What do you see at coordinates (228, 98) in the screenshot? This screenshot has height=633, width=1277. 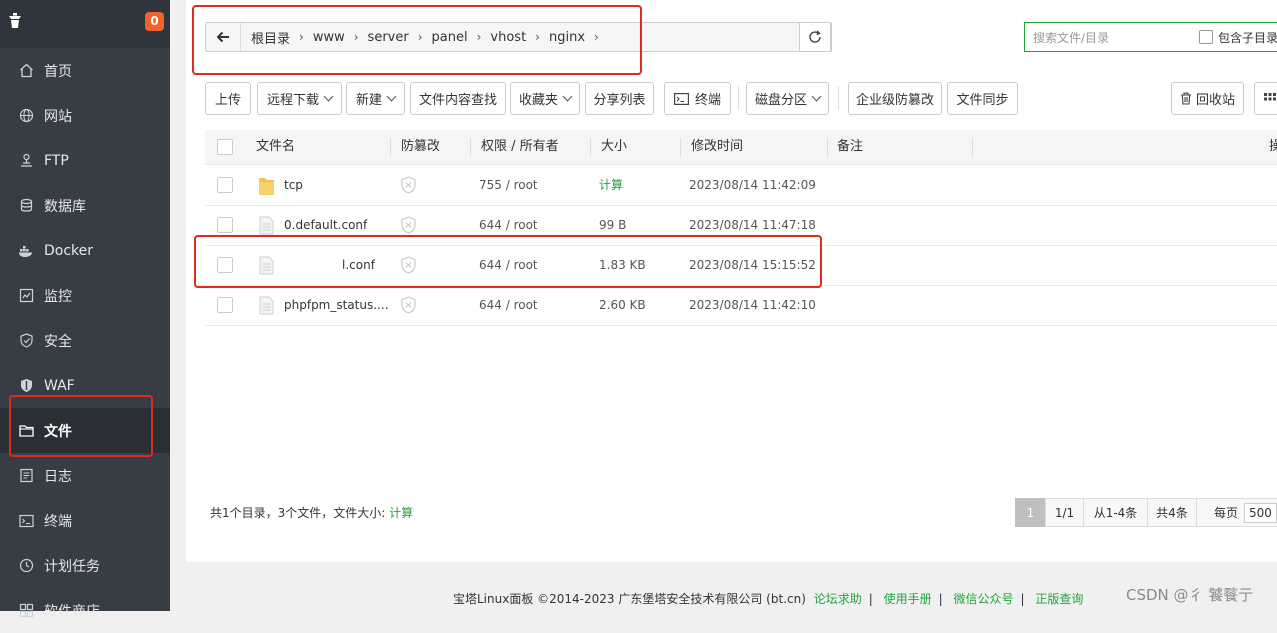 I see `upload-button: 上传` at bounding box center [228, 98].